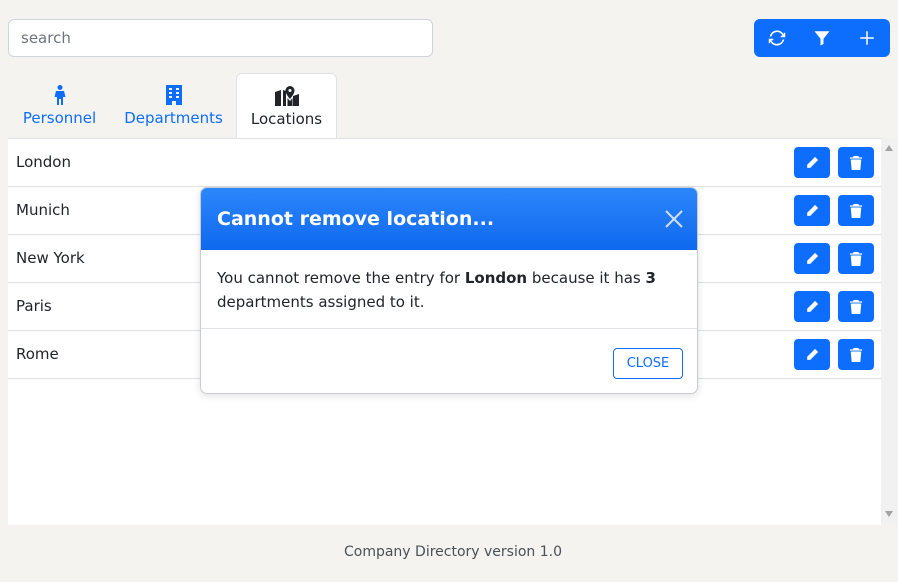 This screenshot has width=898, height=582. I want to click on close-icon, so click(674, 219).